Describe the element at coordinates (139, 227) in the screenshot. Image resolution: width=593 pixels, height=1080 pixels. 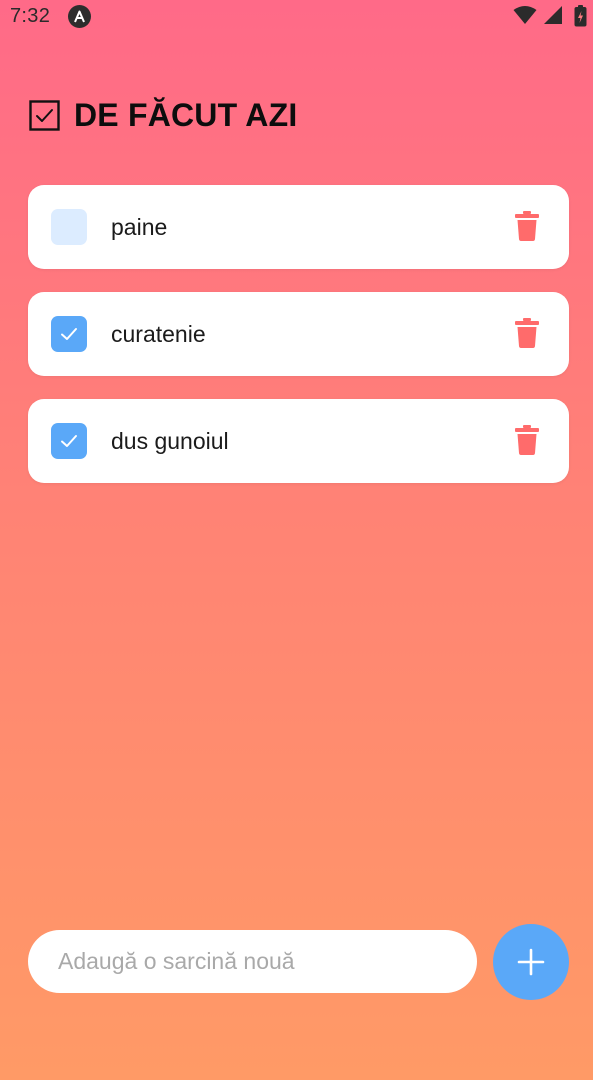
I see `task-label: paine` at that location.